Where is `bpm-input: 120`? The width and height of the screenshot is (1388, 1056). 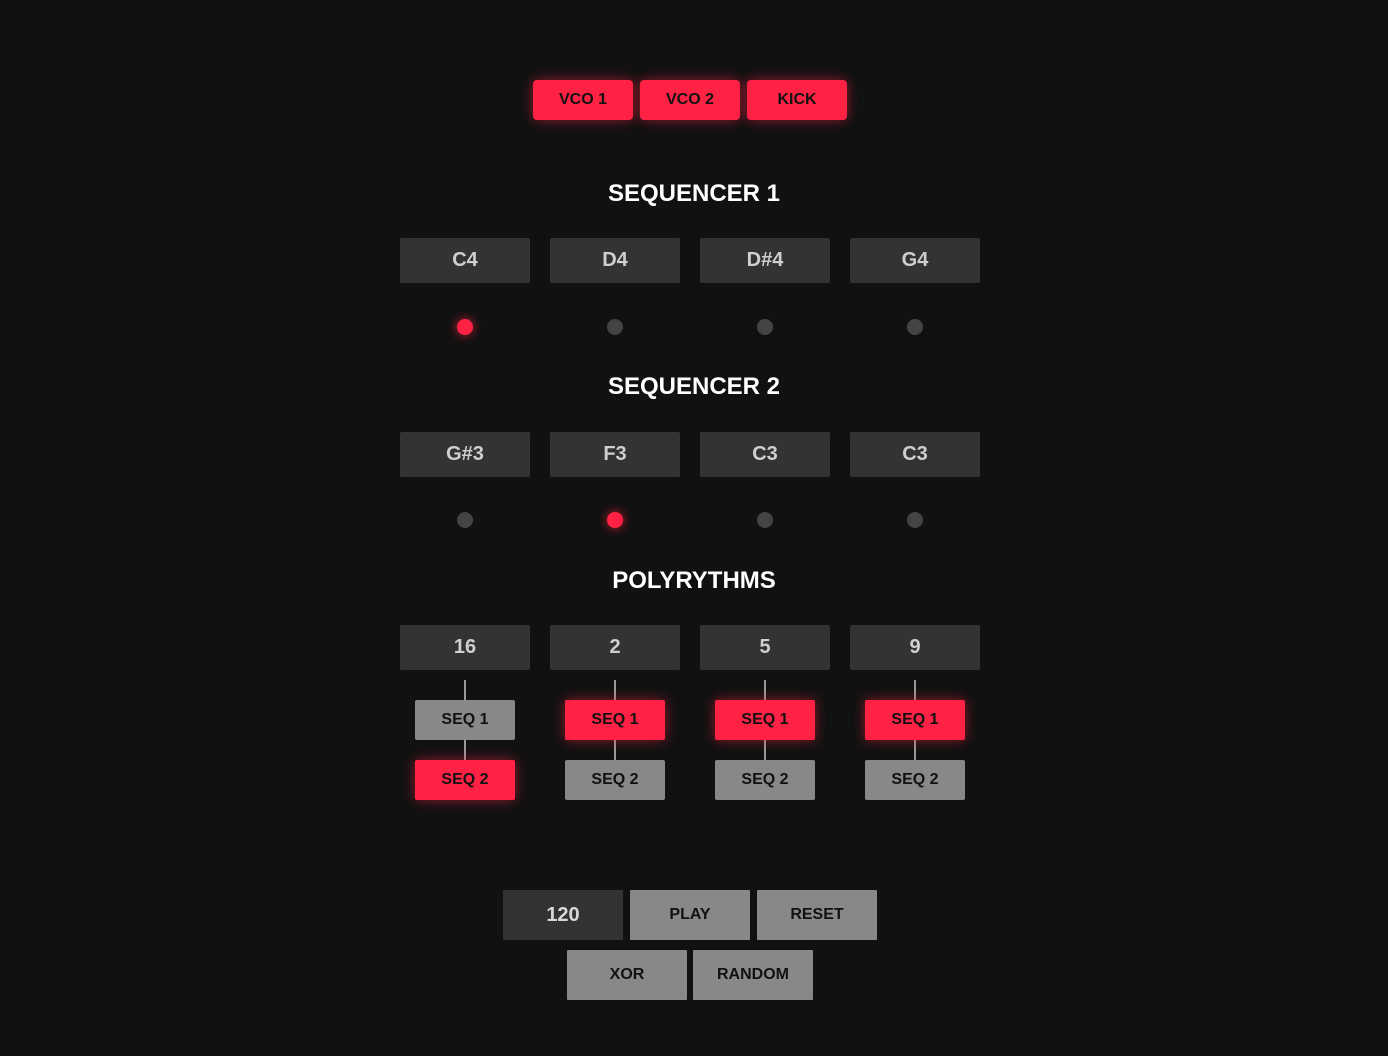 bpm-input: 120 is located at coordinates (563, 915).